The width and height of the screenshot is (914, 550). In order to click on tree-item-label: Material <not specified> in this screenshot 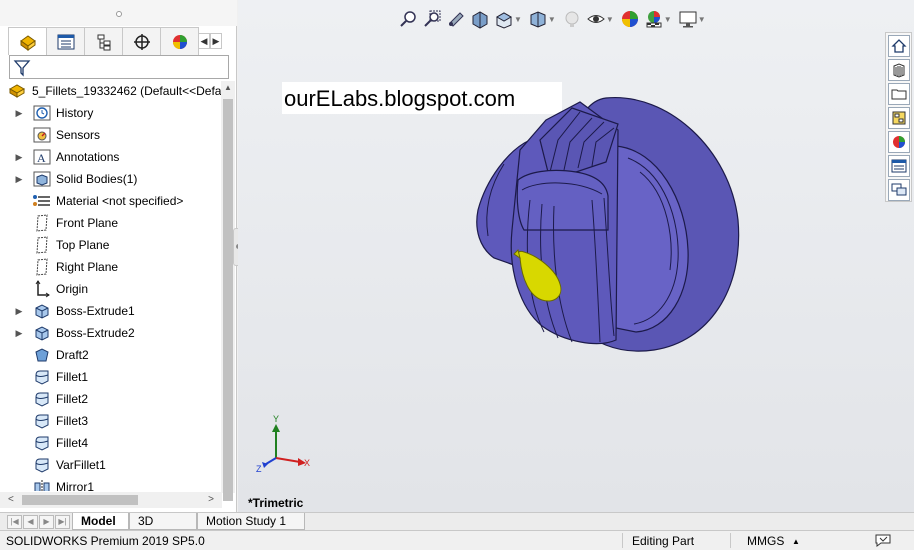, I will do `click(120, 201)`.